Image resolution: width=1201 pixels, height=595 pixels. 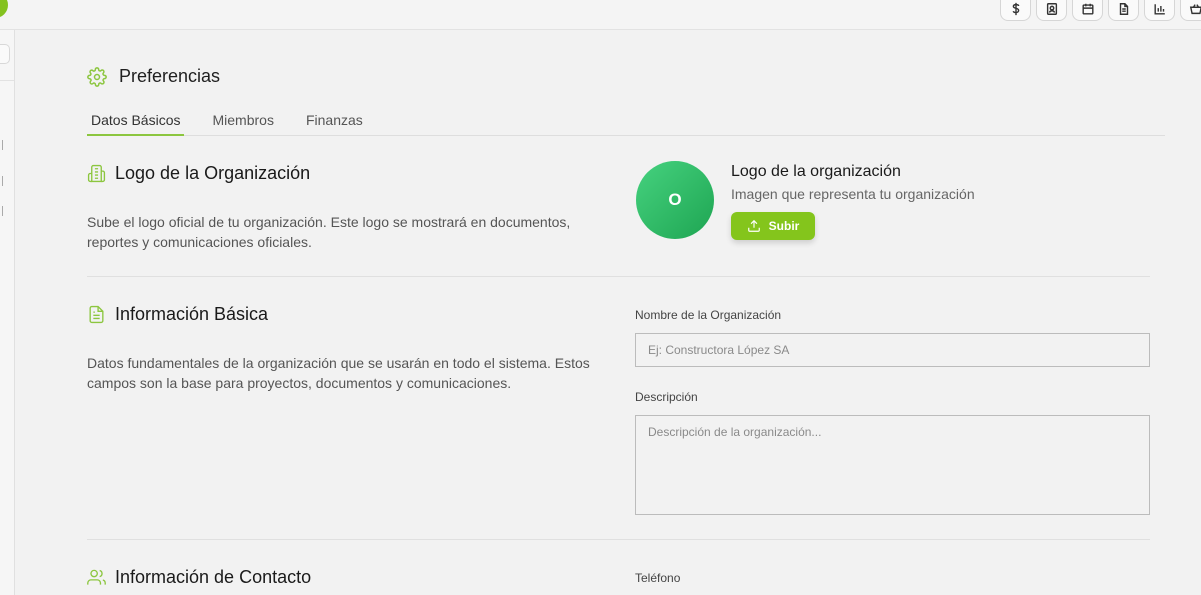 I want to click on logo-label: Logo de la organización, so click(x=816, y=171).